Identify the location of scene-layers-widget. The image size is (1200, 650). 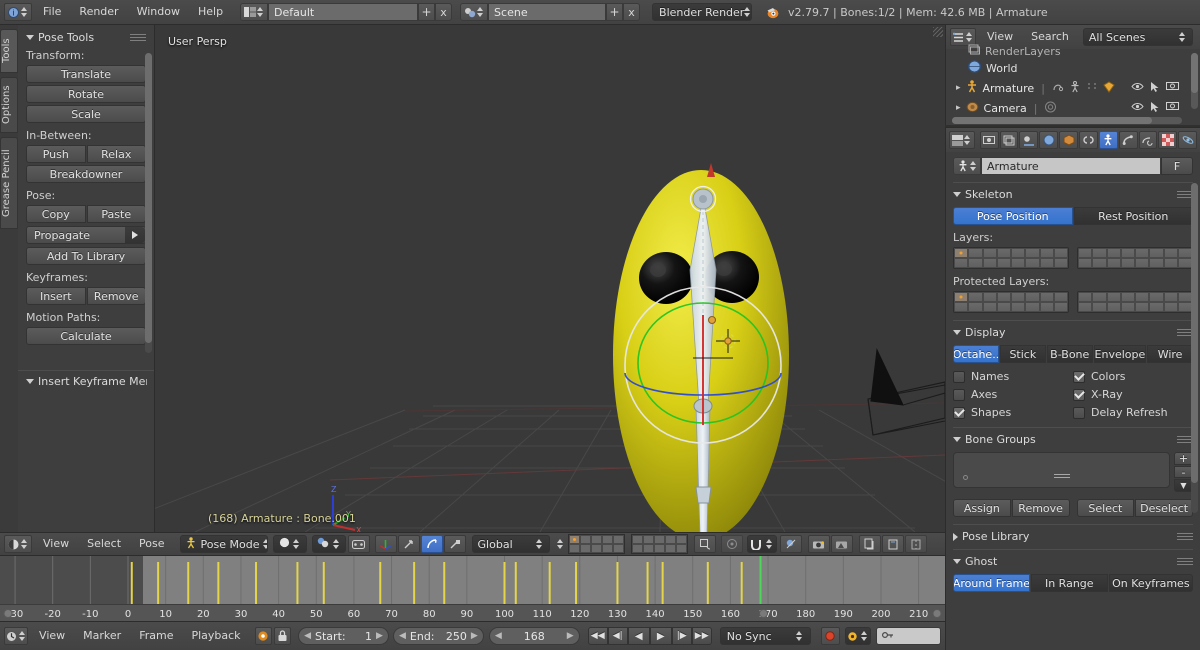
(596, 544).